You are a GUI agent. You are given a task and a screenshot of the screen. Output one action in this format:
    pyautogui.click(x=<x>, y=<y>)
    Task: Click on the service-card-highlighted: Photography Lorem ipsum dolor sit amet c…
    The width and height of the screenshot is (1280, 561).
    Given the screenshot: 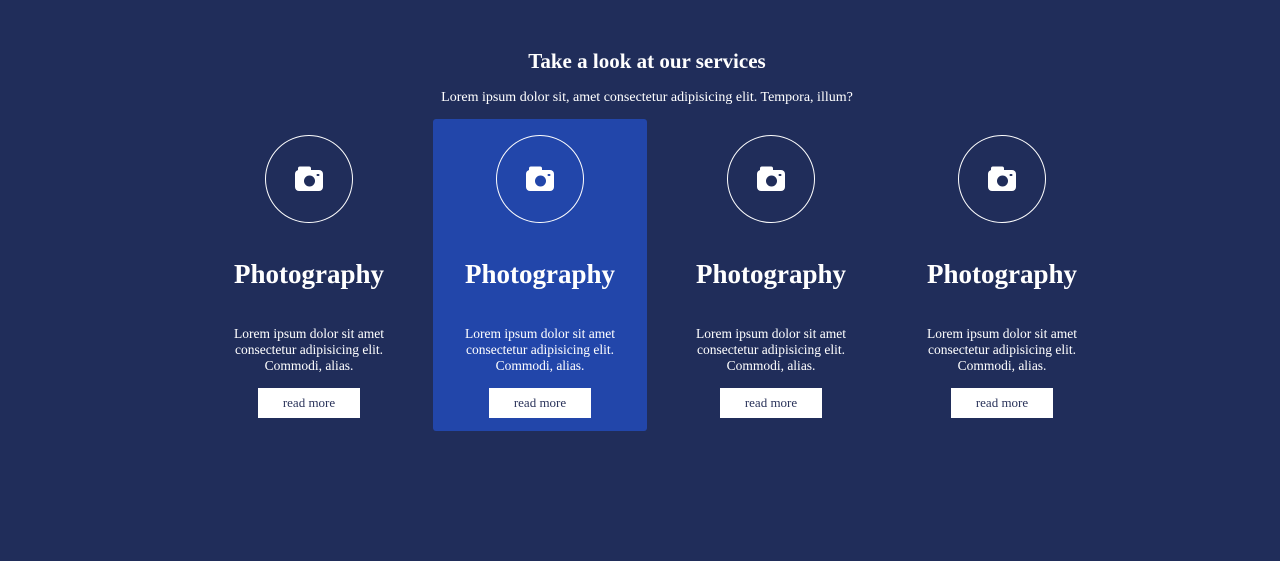 What is the action you would take?
    pyautogui.click(x=540, y=275)
    